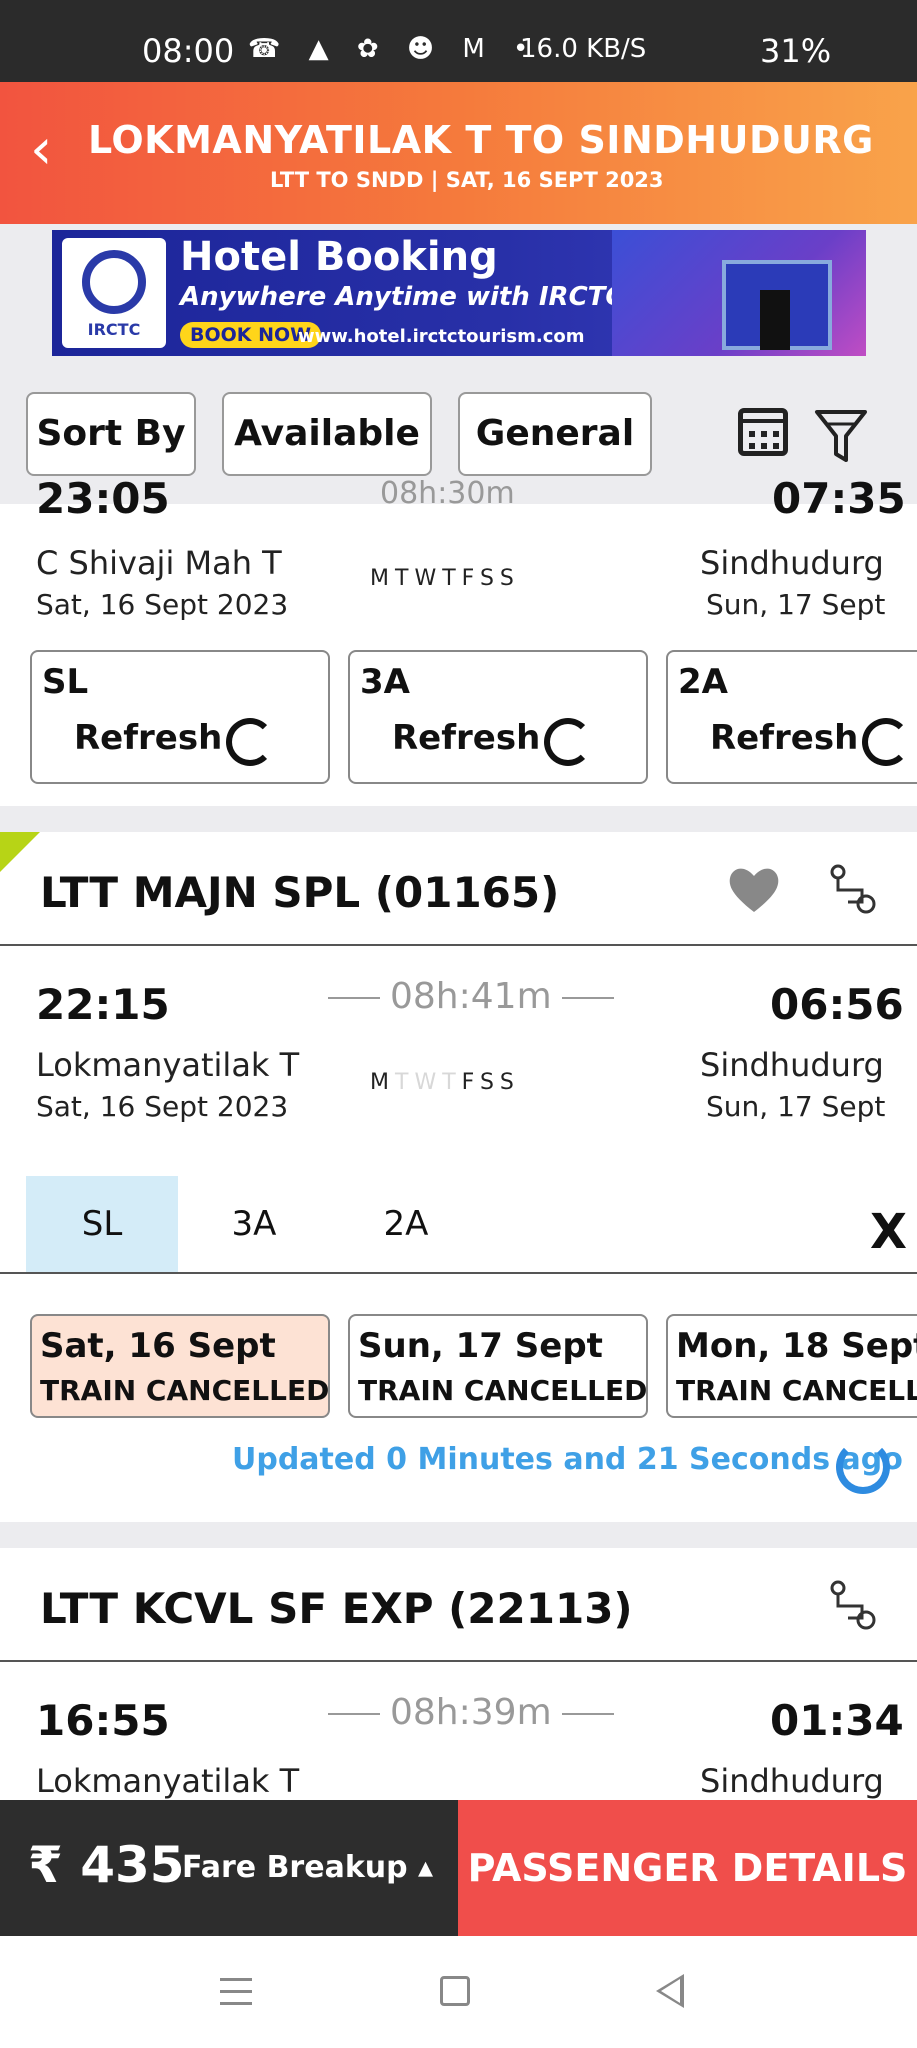 This screenshot has height=2048, width=917. What do you see at coordinates (670, 1991) in the screenshot?
I see `back-icon` at bounding box center [670, 1991].